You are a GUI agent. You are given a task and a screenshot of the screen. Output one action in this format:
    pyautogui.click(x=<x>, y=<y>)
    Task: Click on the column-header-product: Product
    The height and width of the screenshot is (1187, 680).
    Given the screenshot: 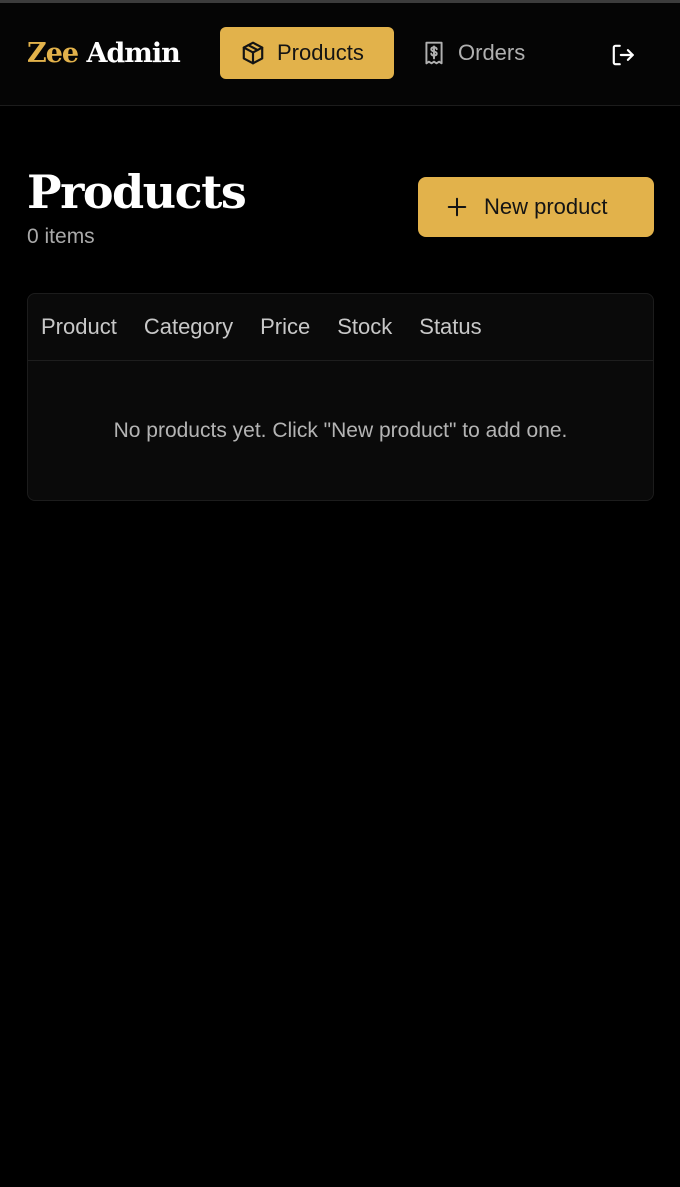 What is the action you would take?
    pyautogui.click(x=79, y=327)
    